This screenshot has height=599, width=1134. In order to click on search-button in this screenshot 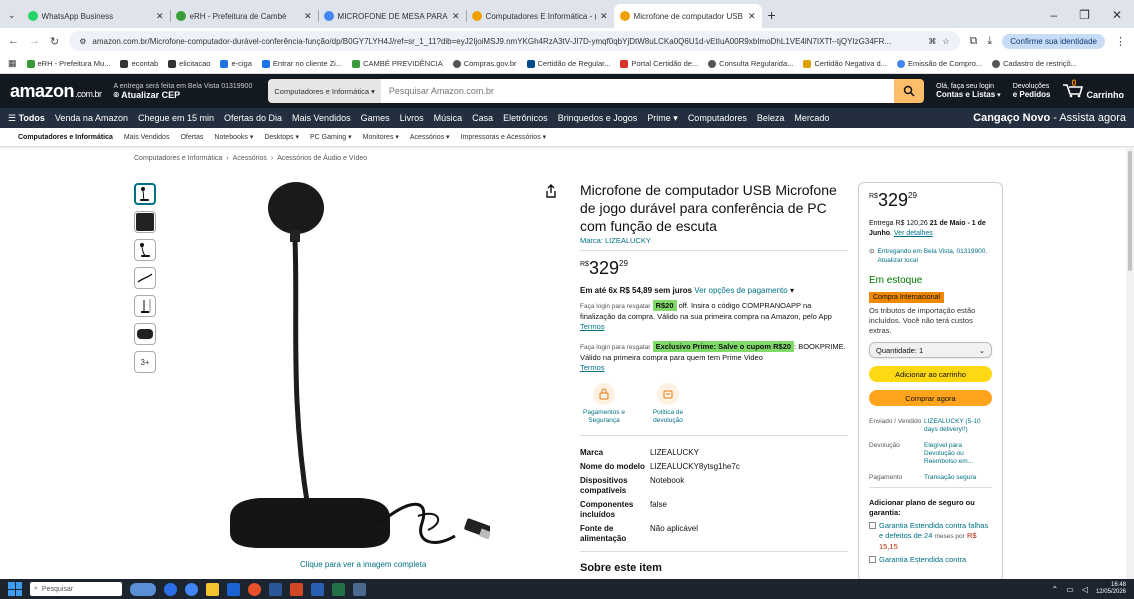, I will do `click(909, 91)`.